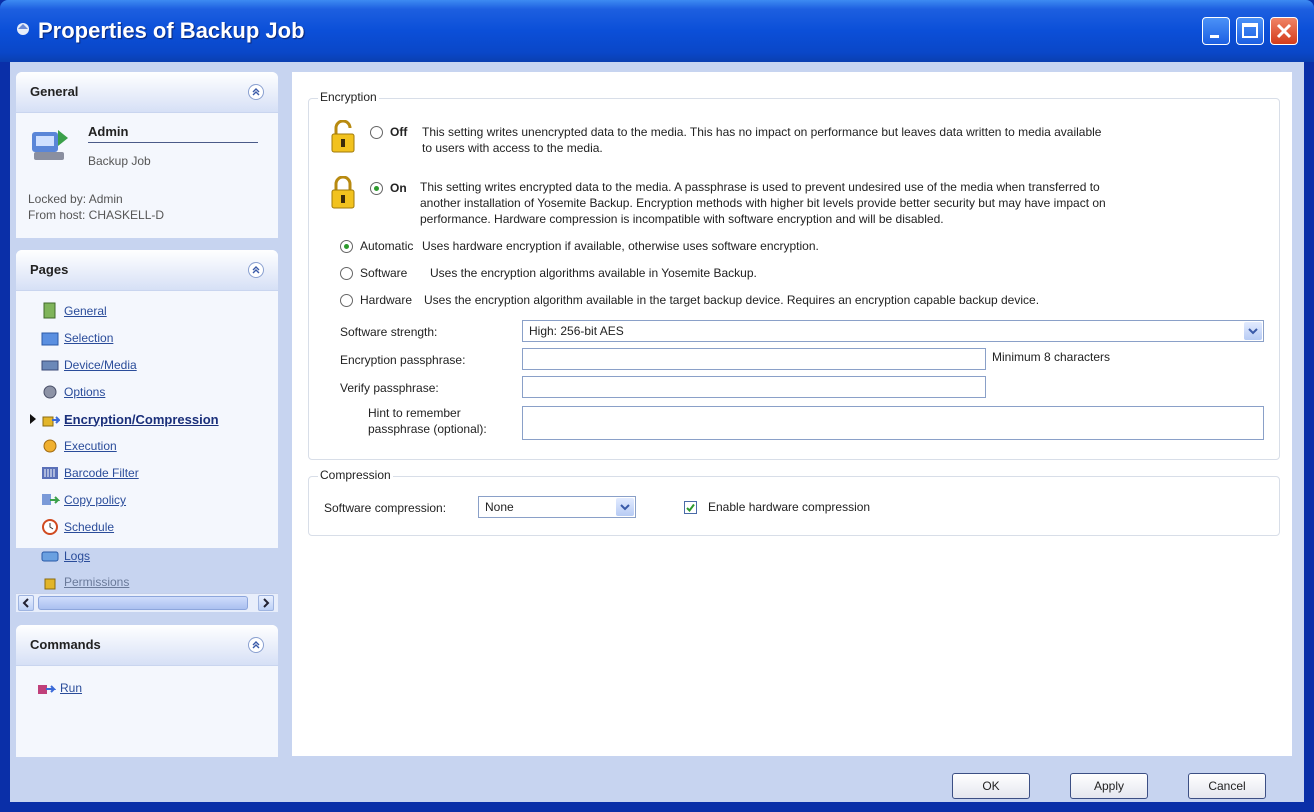 Image resolution: width=1314 pixels, height=812 pixels. Describe the element at coordinates (50, 500) in the screenshot. I see `copy-icon` at that location.